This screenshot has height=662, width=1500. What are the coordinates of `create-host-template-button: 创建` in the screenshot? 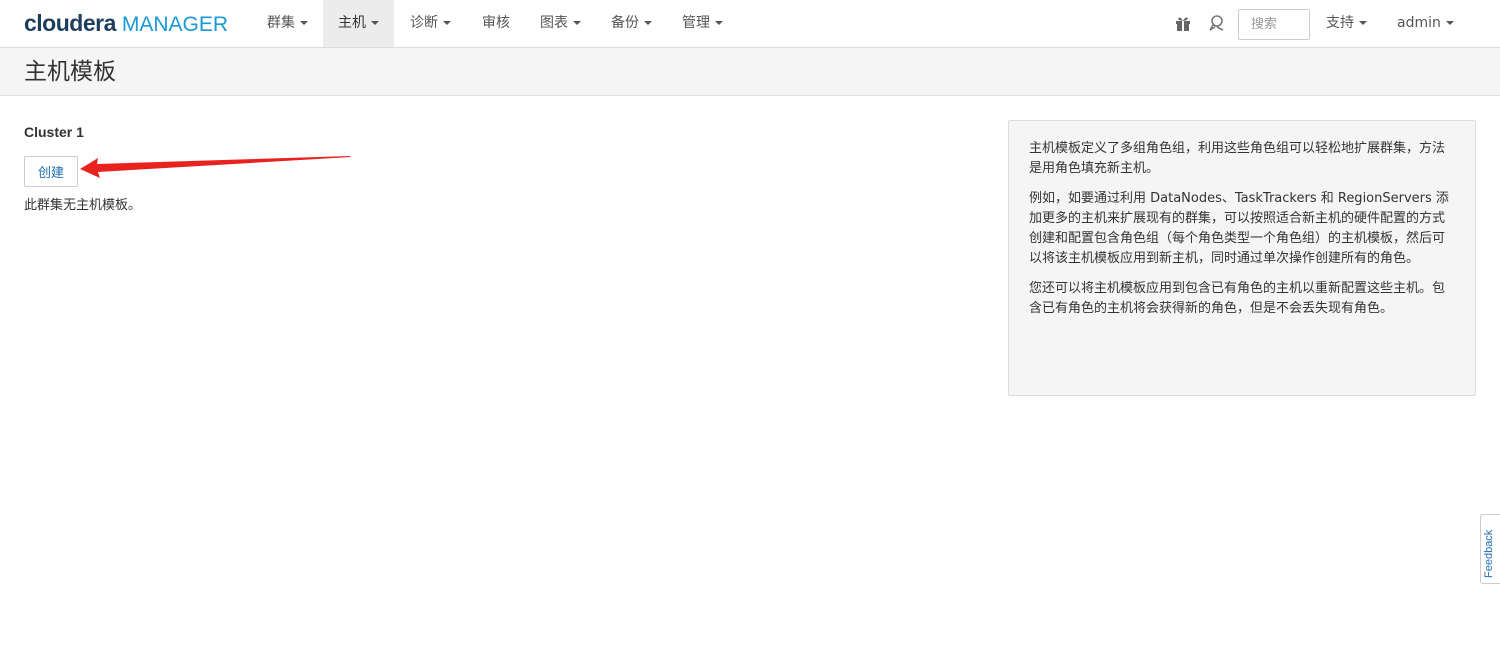 It's located at (51, 171).